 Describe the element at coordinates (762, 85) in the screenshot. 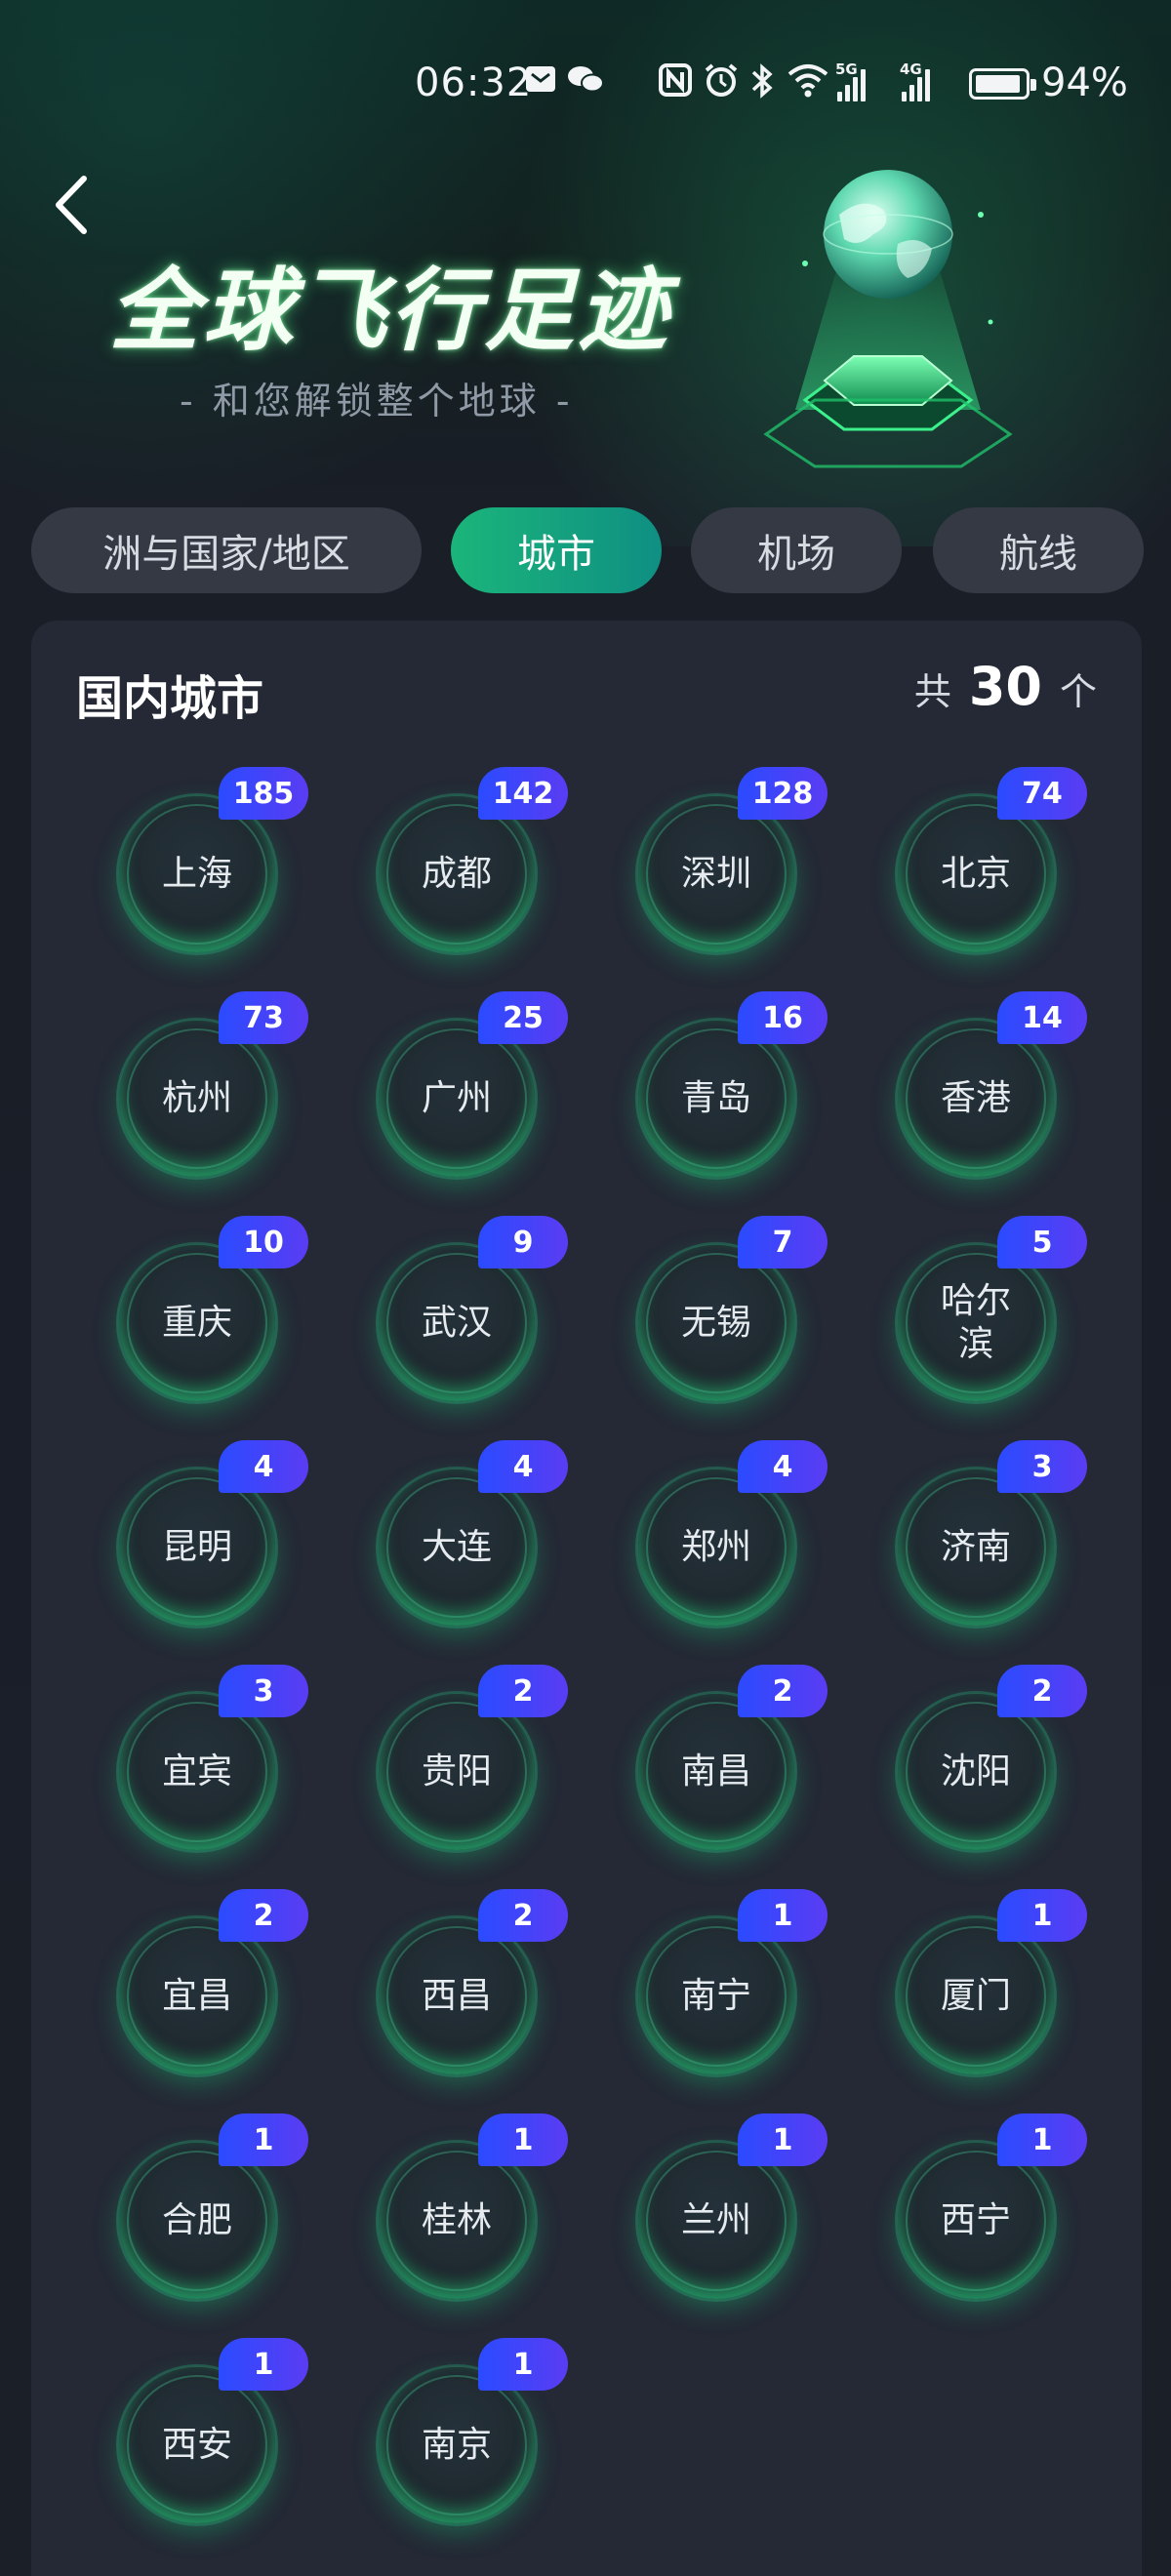

I see `bluetooth-icon` at that location.